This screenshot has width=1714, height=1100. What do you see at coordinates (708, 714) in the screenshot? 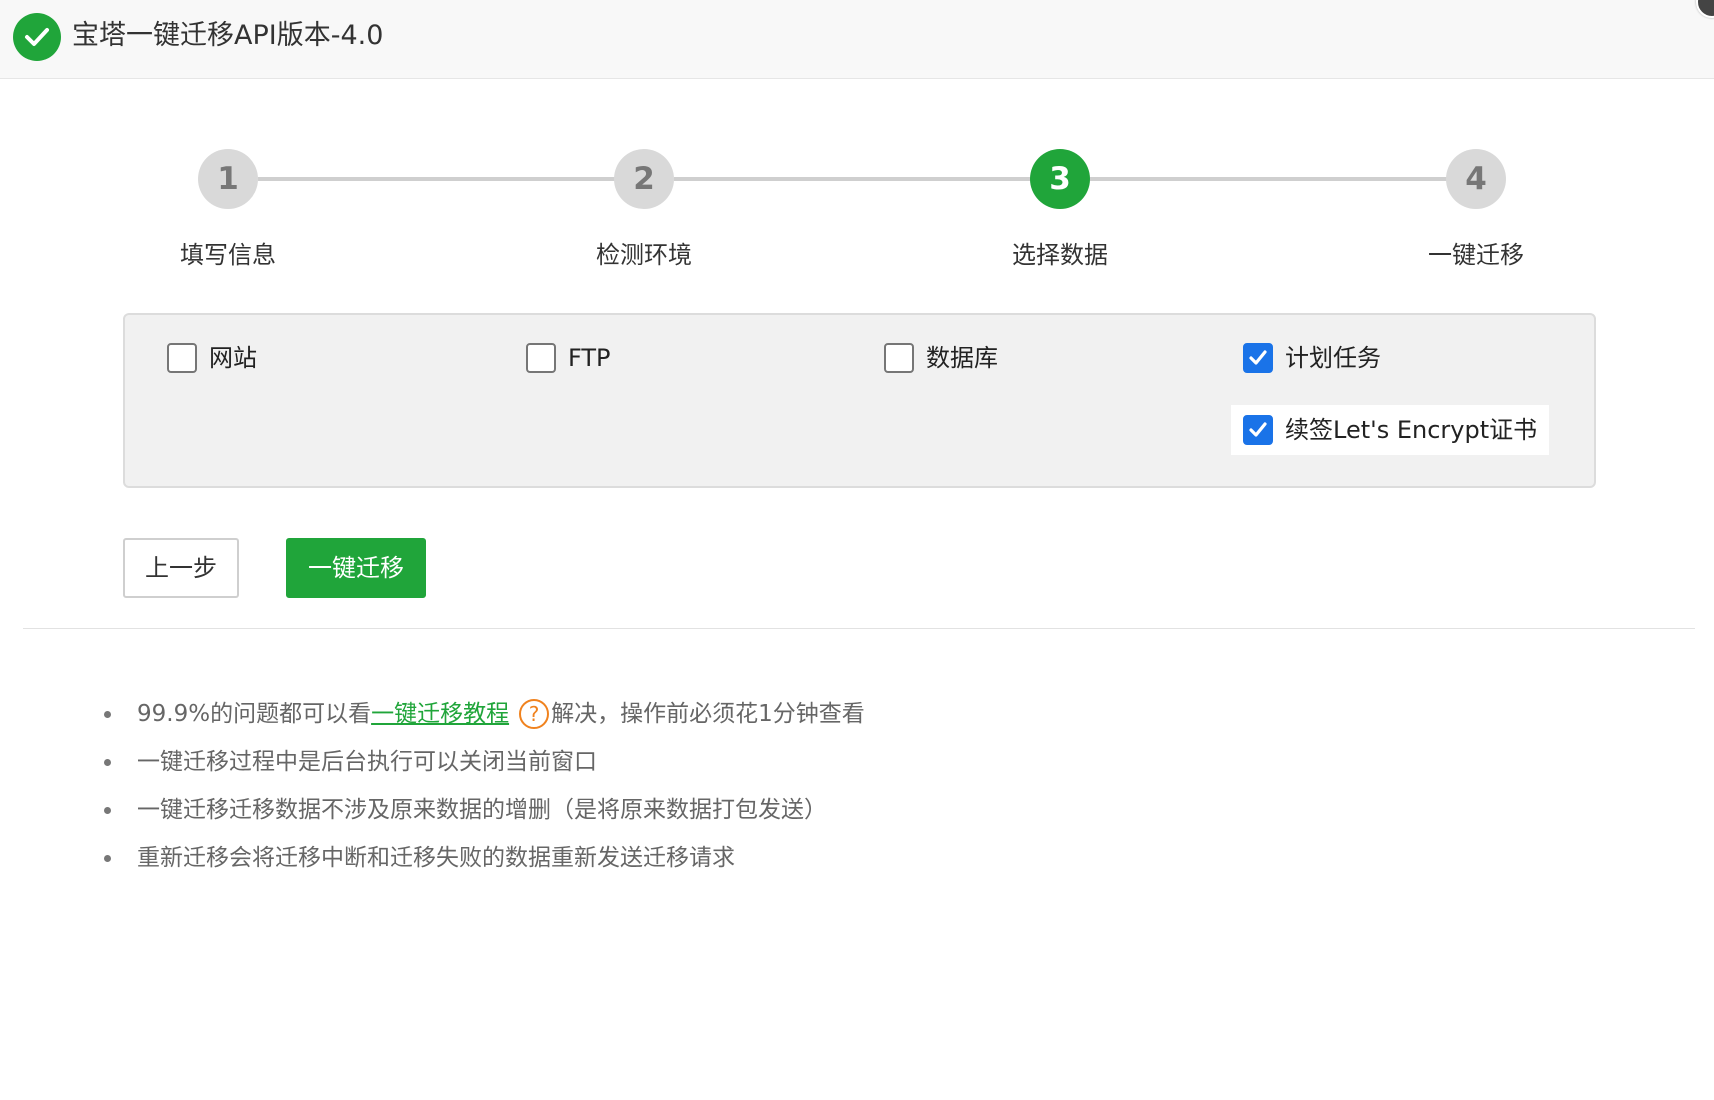
I see `tip-1-suffix: 解决，操作前必须花1分钟查看` at bounding box center [708, 714].